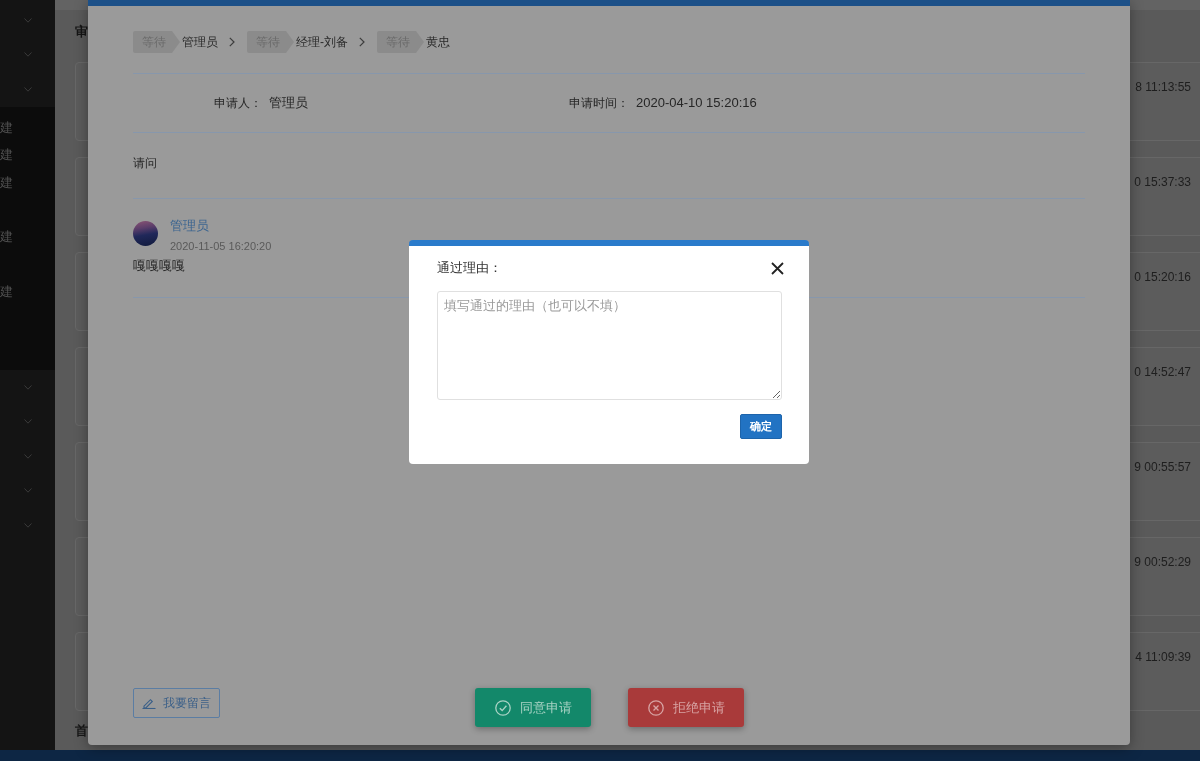 This screenshot has width=1200, height=761. I want to click on reason-field: 填写通过的理由（也可以不填）, so click(609, 345).